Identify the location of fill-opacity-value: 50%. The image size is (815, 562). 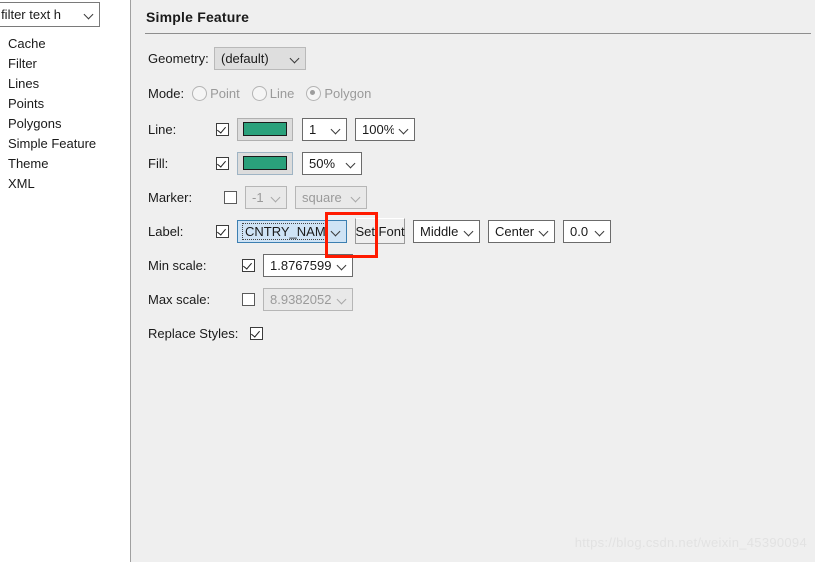
(322, 163).